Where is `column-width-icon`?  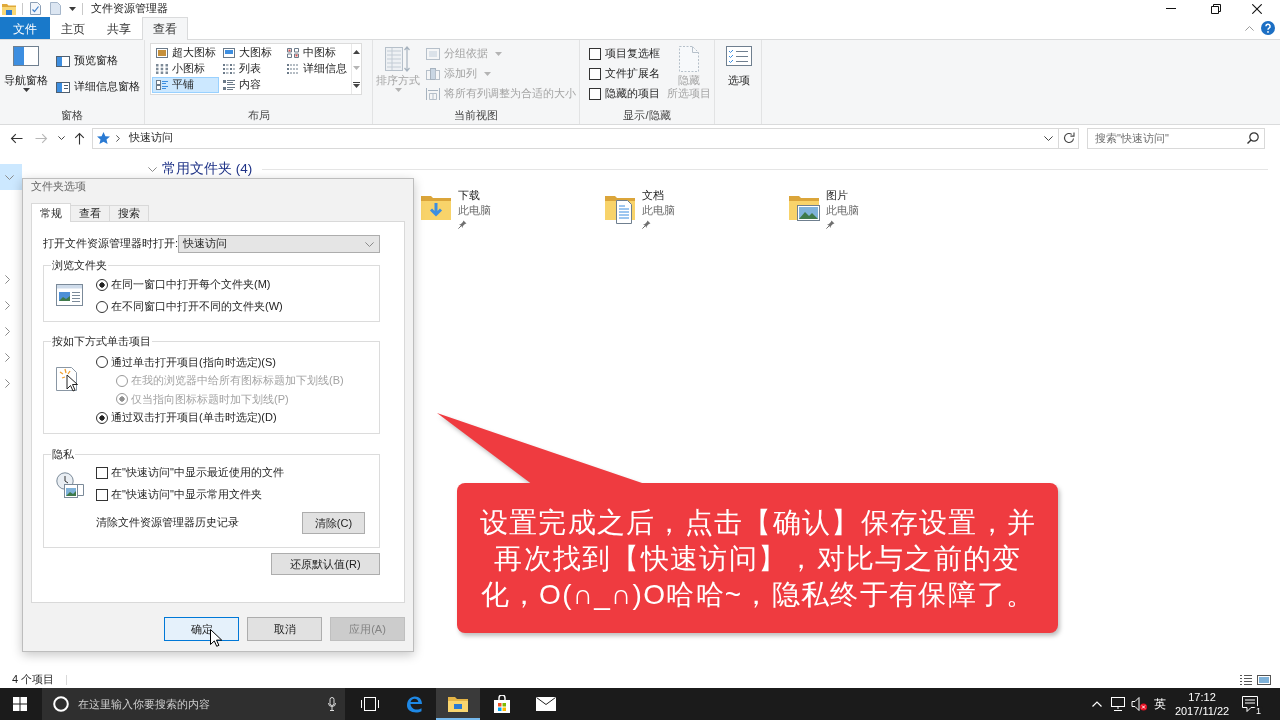 column-width-icon is located at coordinates (433, 94).